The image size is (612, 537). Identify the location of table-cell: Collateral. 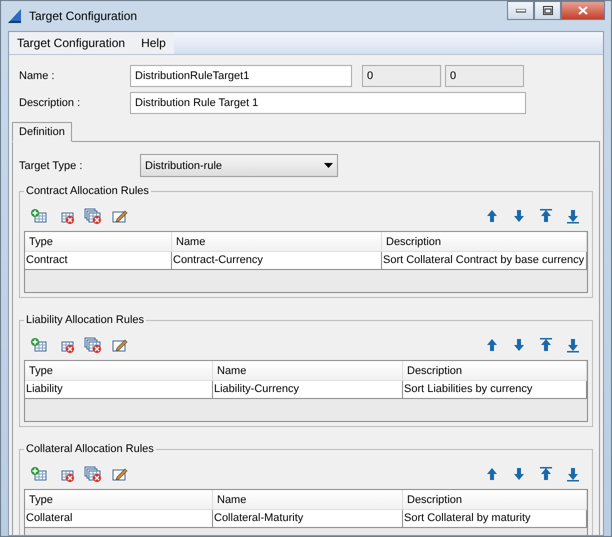
(119, 519).